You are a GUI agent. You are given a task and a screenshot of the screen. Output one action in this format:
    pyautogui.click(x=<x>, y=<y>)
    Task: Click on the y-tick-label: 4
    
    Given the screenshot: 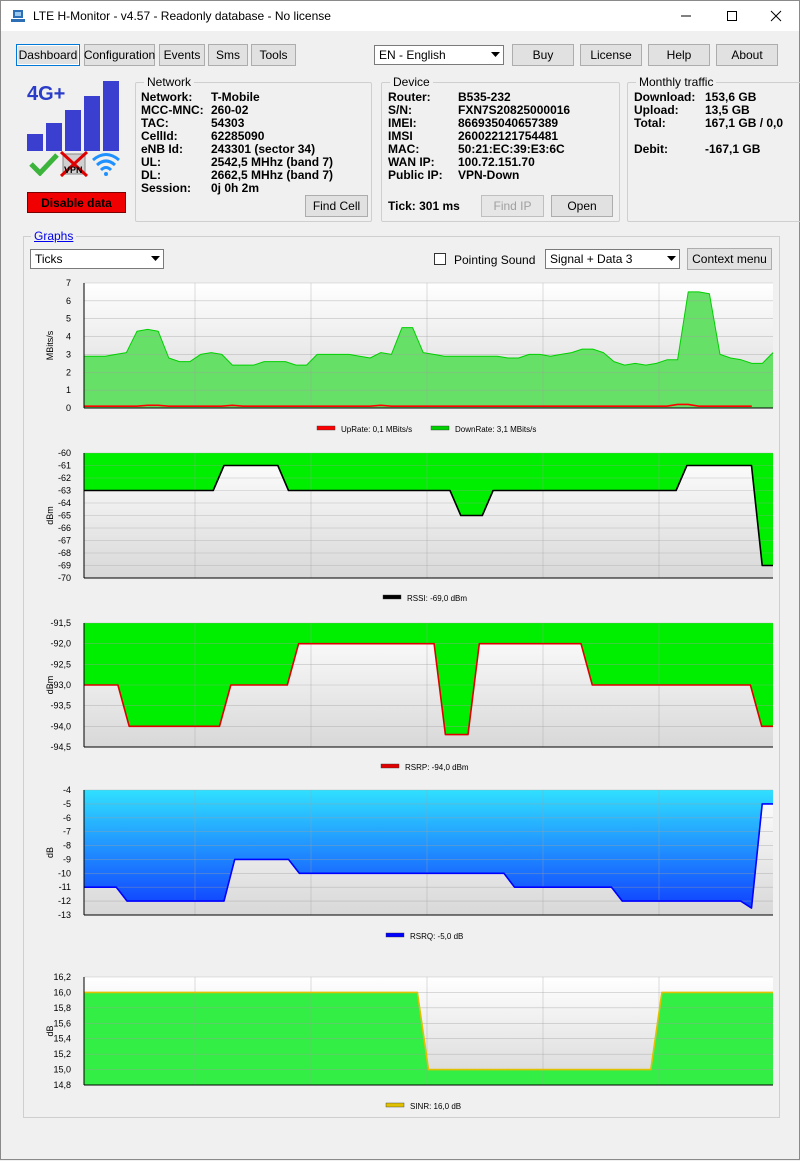 What is the action you would take?
    pyautogui.click(x=68, y=337)
    